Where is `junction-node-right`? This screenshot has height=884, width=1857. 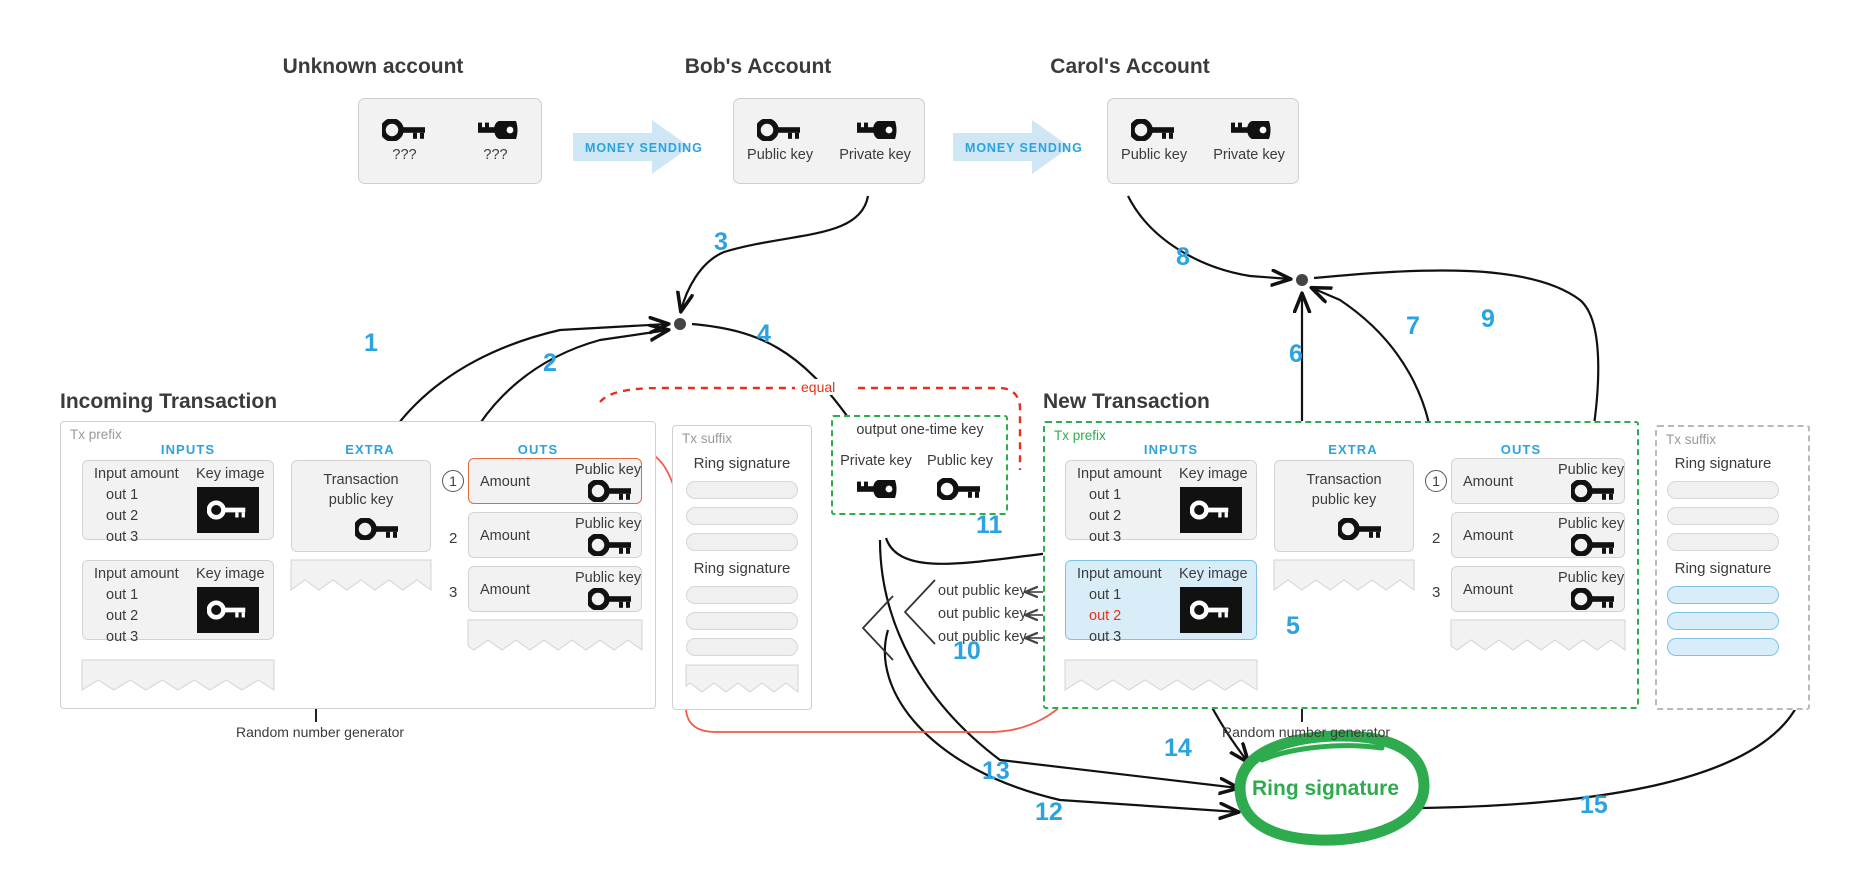 junction-node-right is located at coordinates (1302, 280).